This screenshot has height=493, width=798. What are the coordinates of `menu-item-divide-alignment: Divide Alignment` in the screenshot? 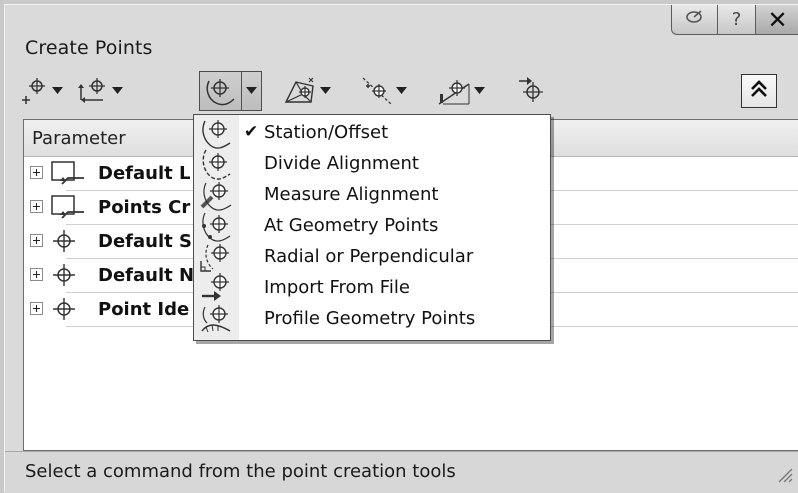 It's located at (372, 164).